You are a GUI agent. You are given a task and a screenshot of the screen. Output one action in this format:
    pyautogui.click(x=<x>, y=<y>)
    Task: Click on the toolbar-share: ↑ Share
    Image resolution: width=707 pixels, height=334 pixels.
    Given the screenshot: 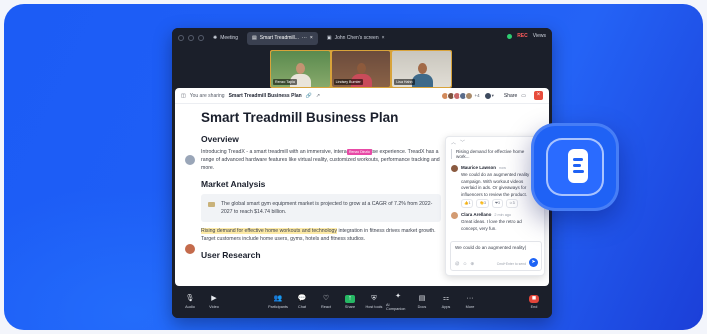 What is the action you would take?
    pyautogui.click(x=350, y=302)
    